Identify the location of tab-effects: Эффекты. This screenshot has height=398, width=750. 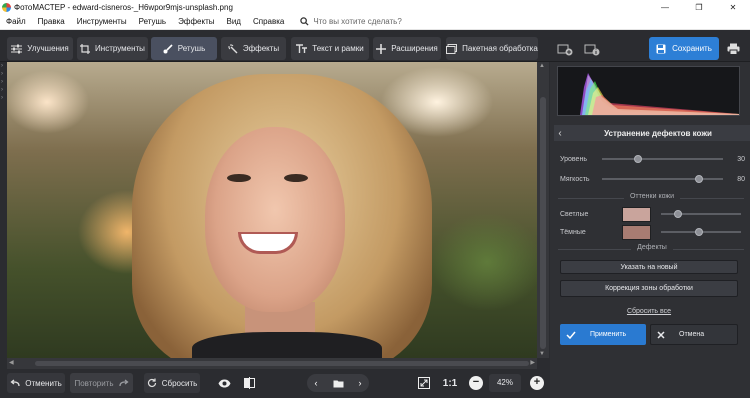
(253, 48).